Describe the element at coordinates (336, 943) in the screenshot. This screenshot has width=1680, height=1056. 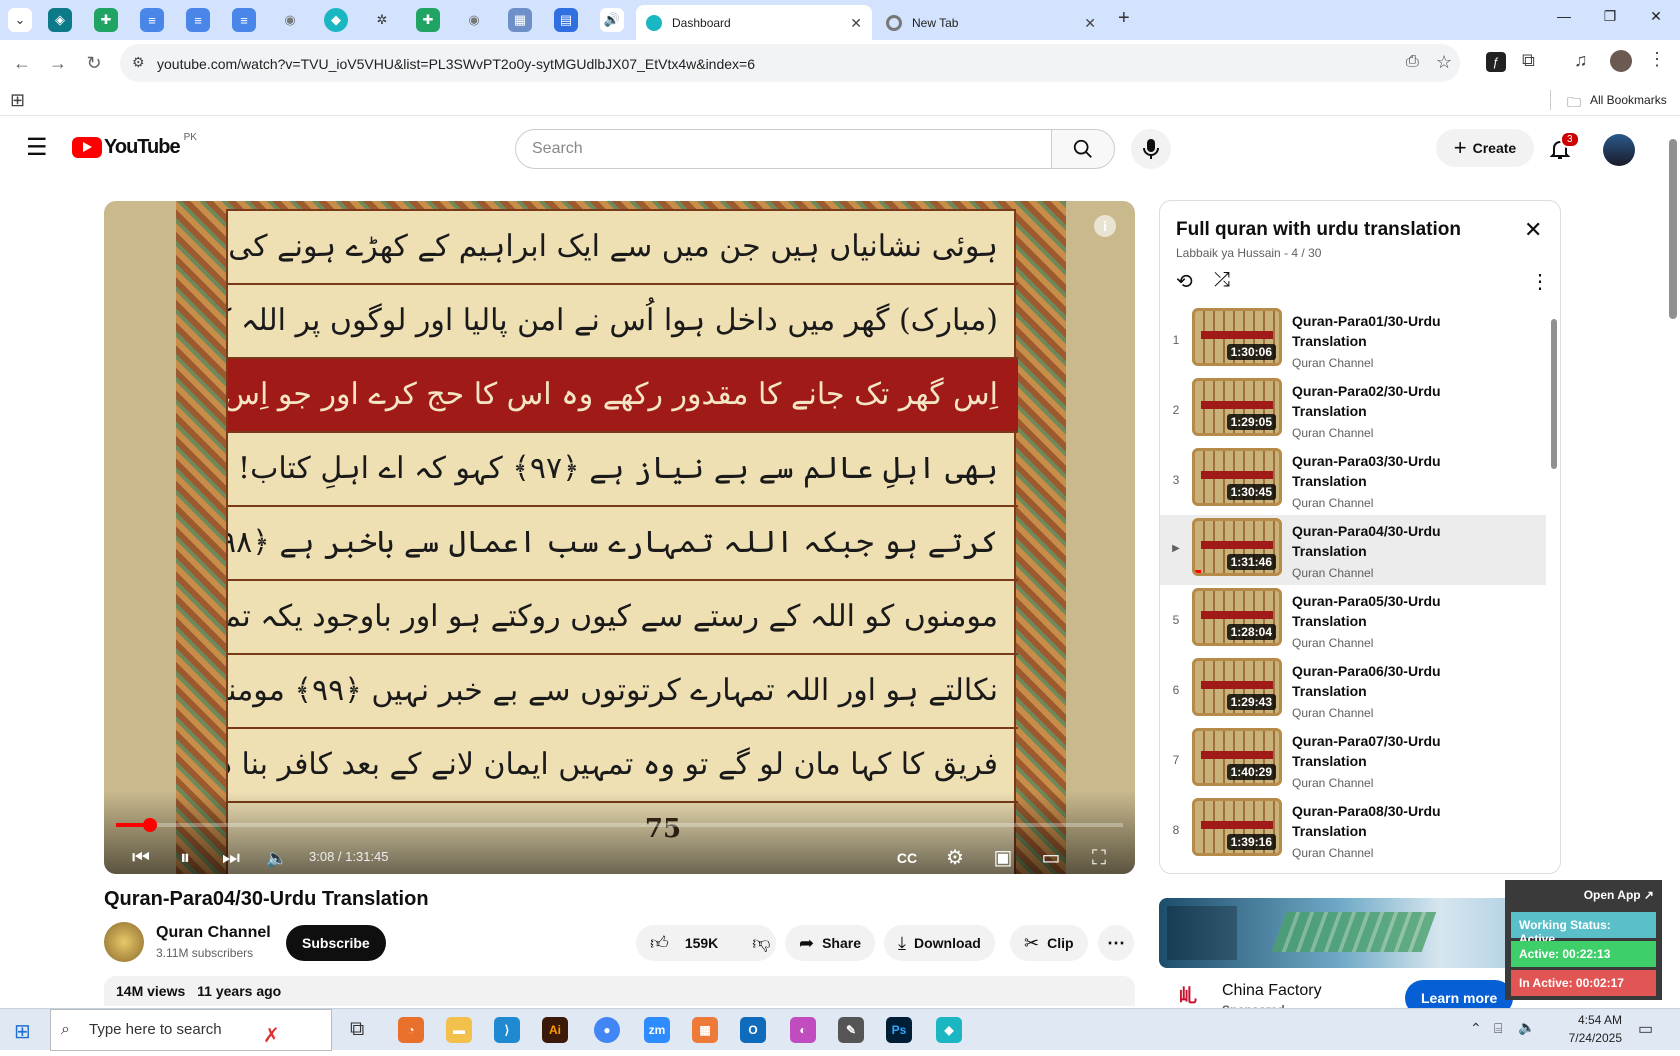
I see `subscribe-button: Subscribe` at that location.